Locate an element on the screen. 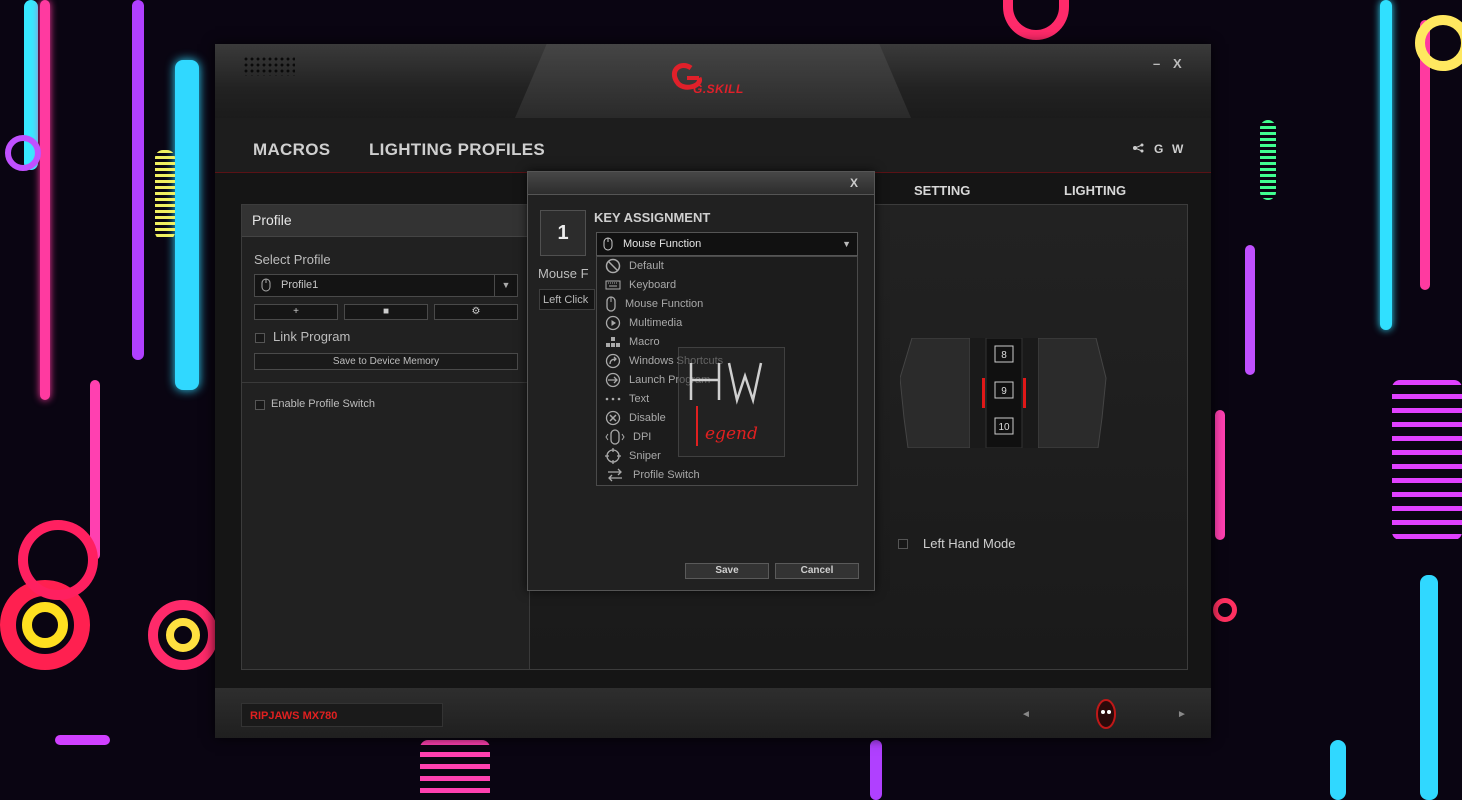 This screenshot has height=800, width=1462. function-dropdown-value: Mouse Function is located at coordinates (662, 244).